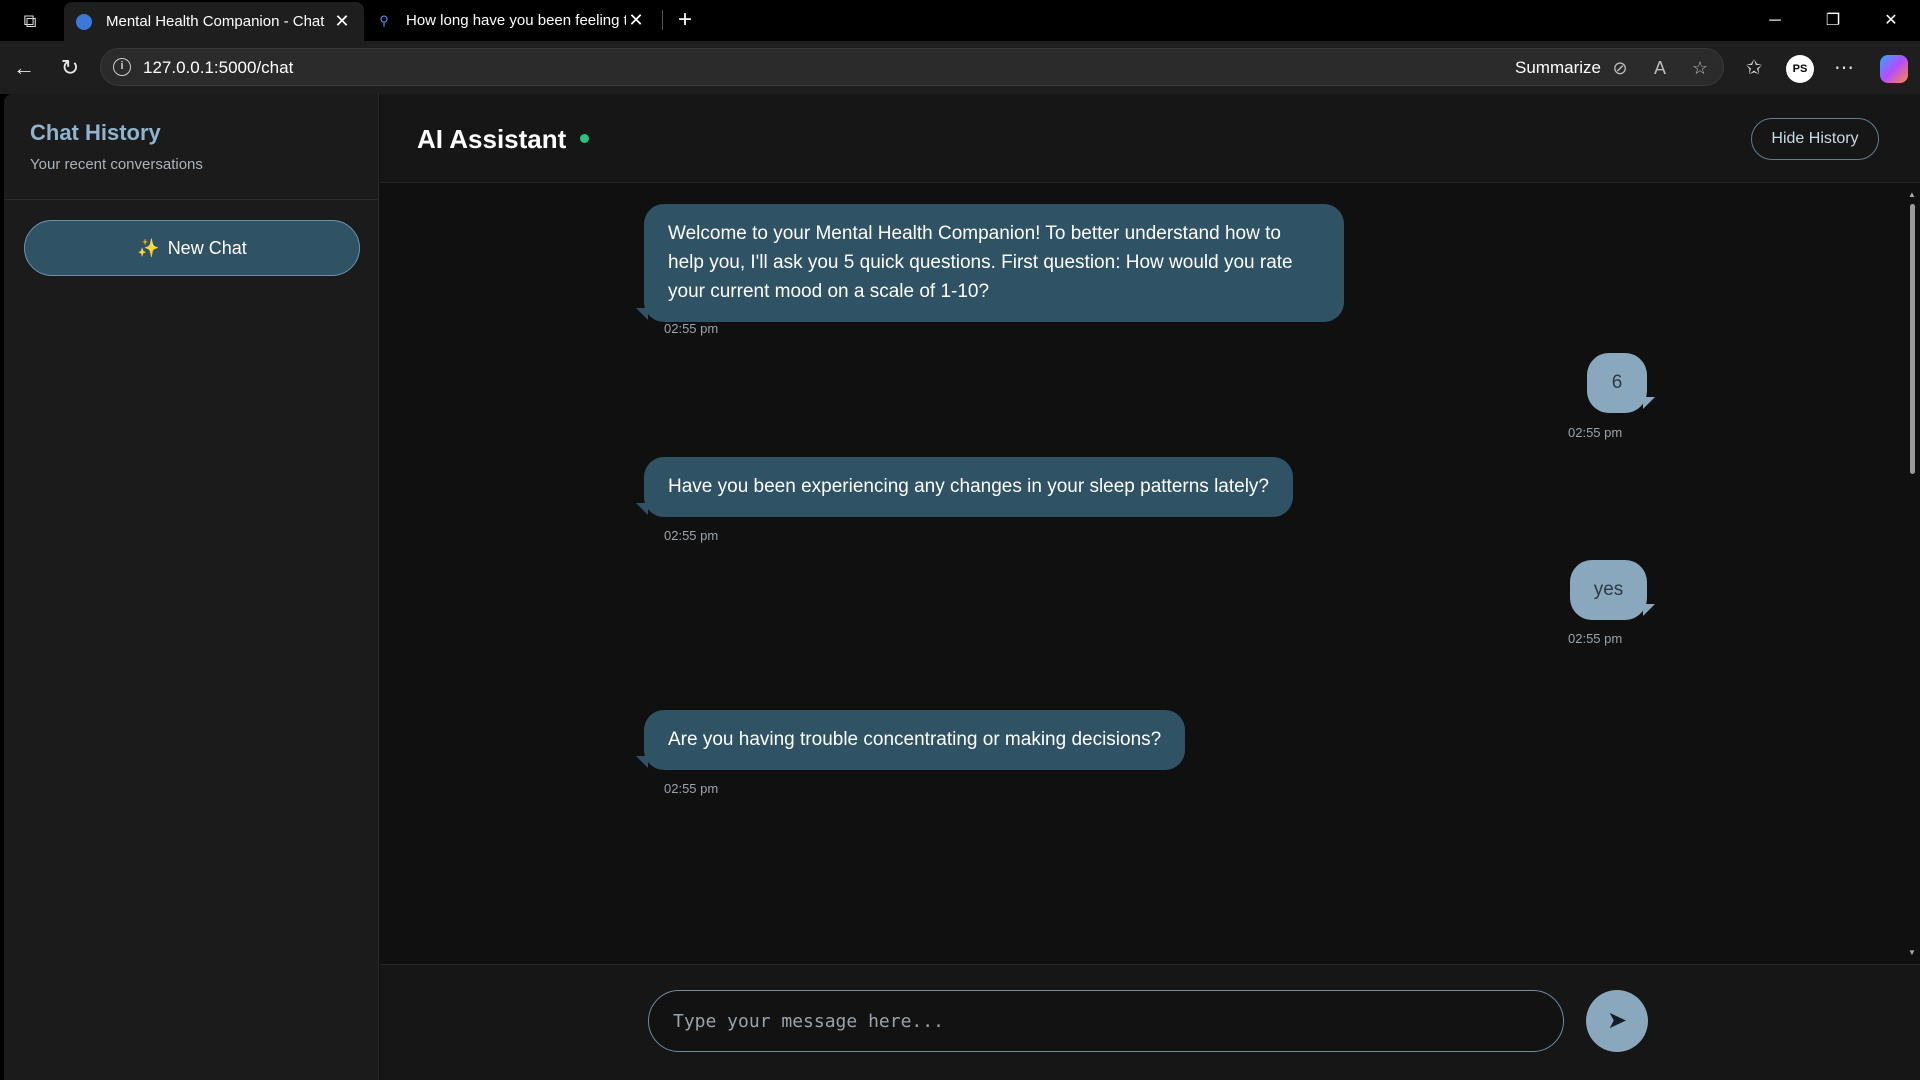 The width and height of the screenshot is (1920, 1080). Describe the element at coordinates (116, 164) in the screenshot. I see `sidebar-subtitle: Your recent conversations` at that location.